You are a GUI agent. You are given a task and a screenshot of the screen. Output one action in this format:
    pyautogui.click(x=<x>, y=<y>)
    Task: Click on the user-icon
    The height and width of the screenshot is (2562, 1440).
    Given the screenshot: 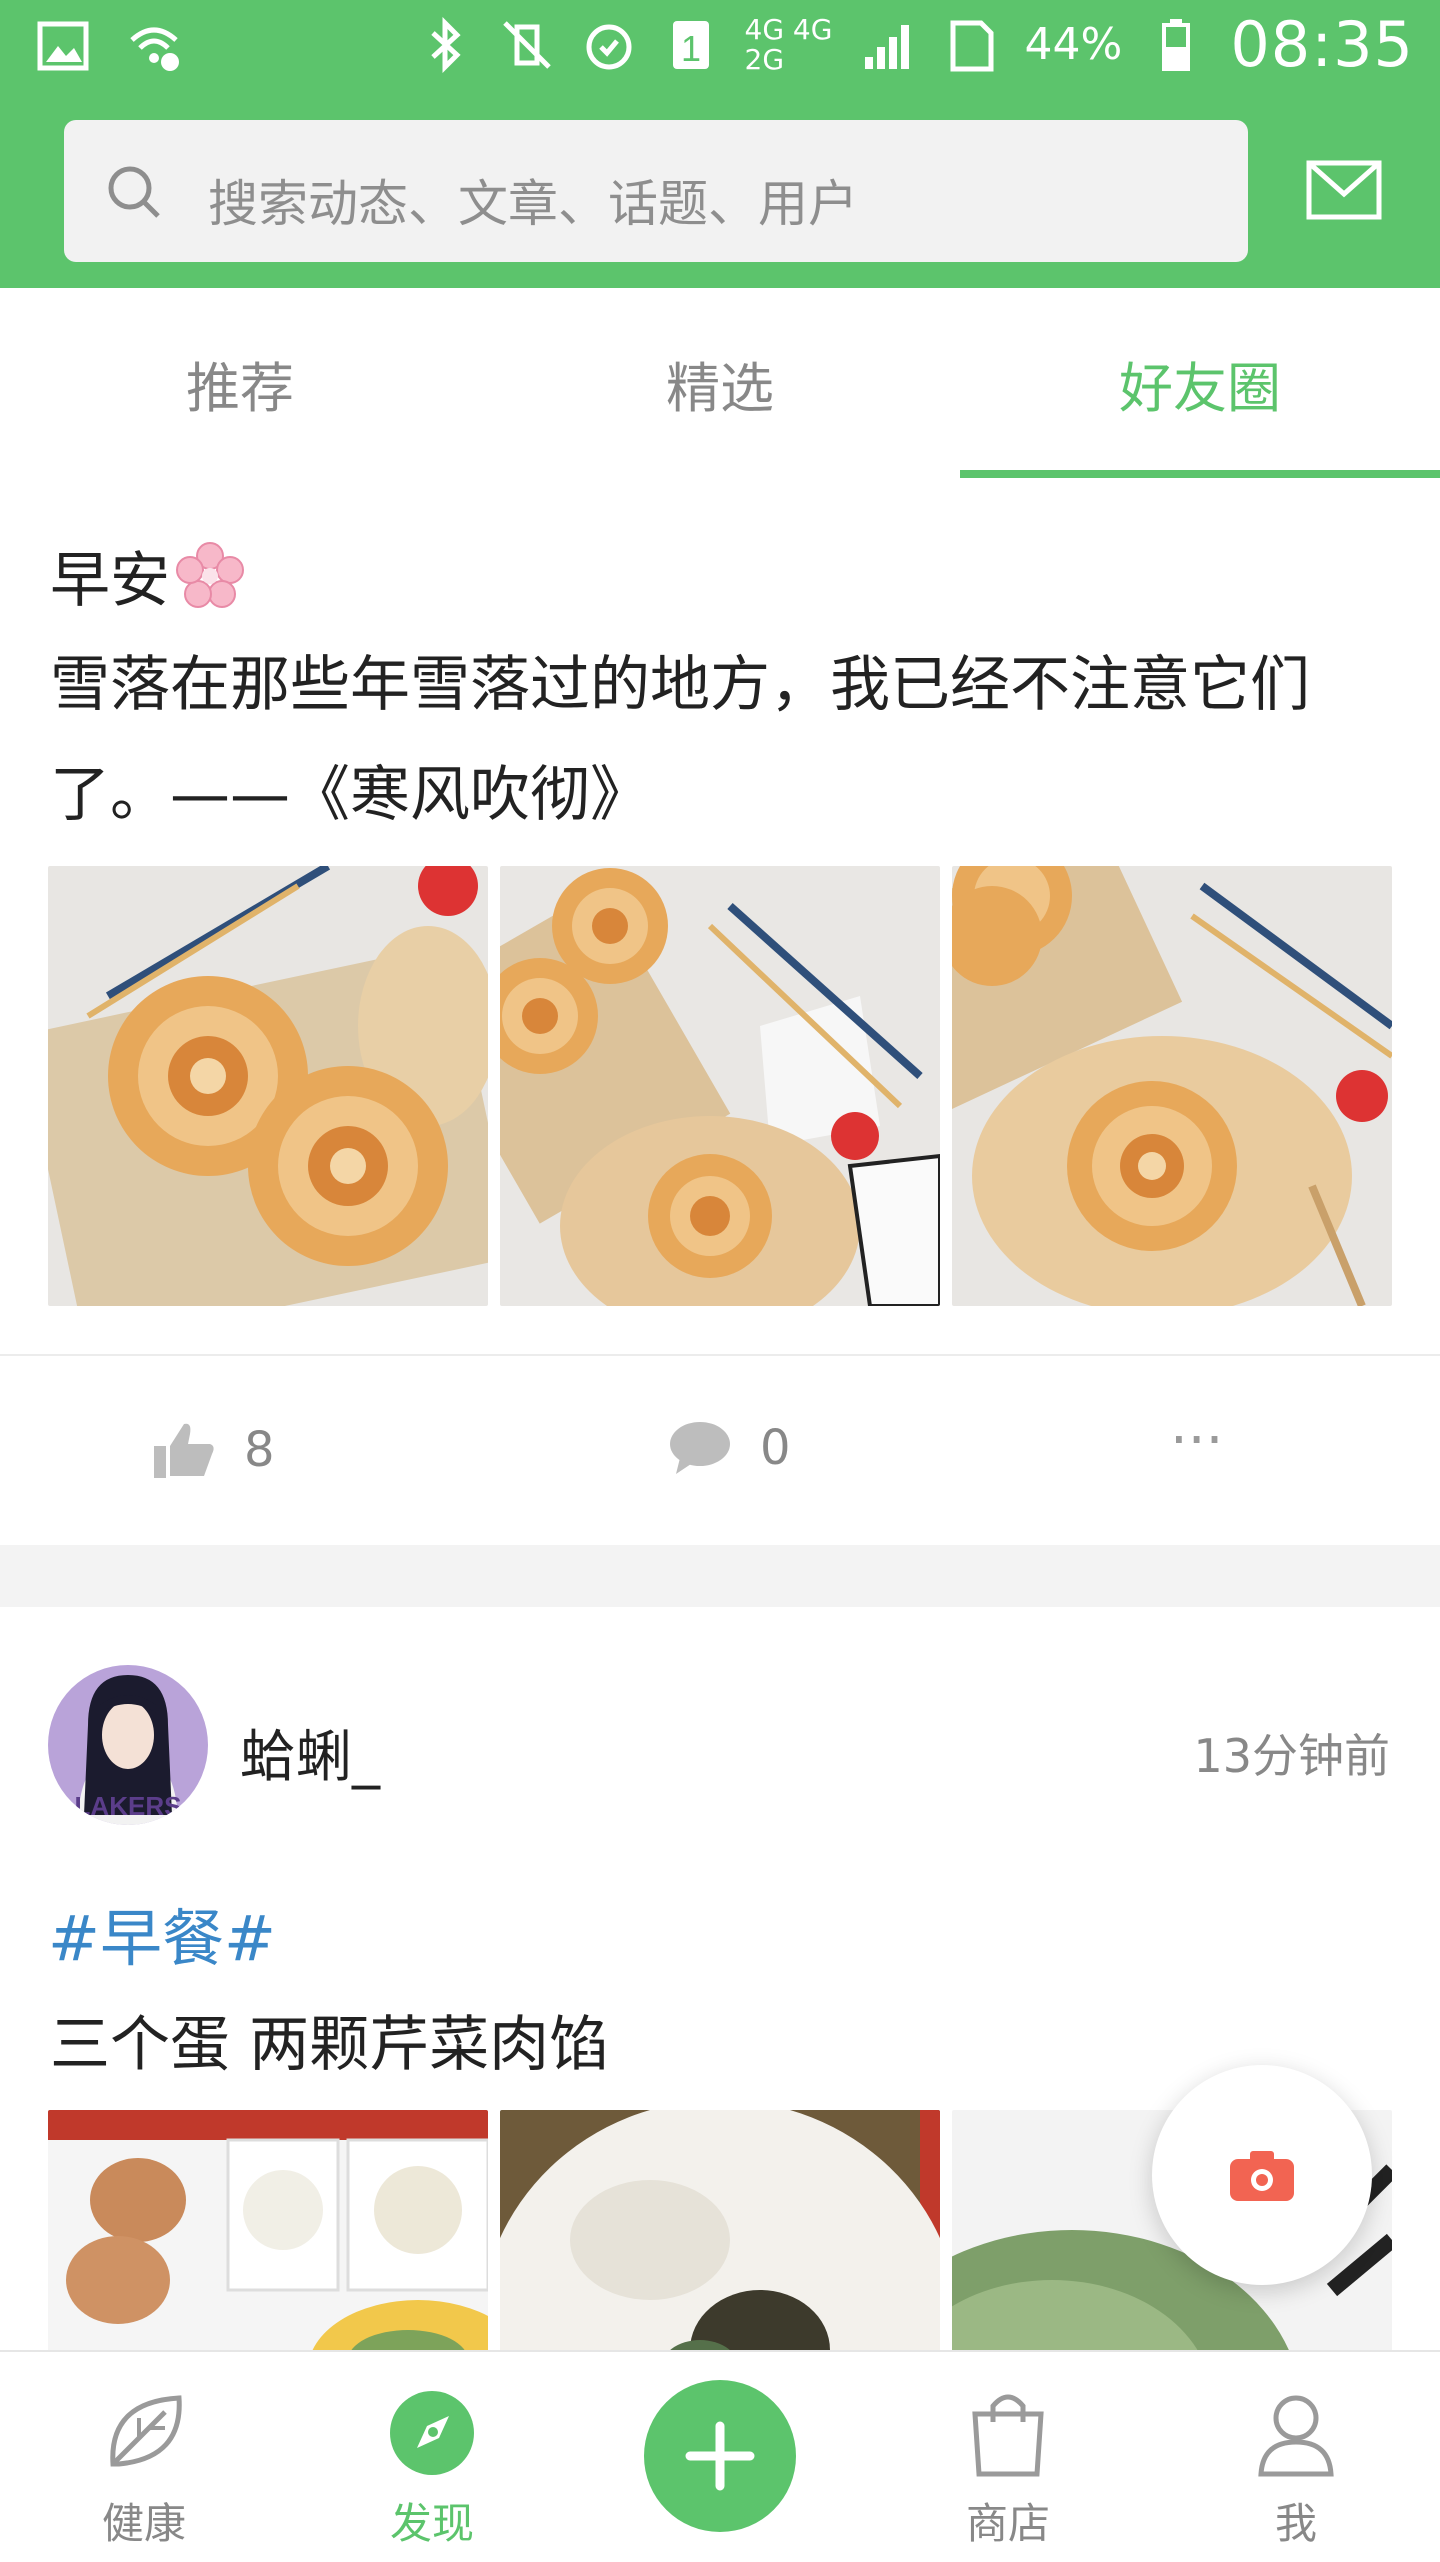 What is the action you would take?
    pyautogui.click(x=1296, y=2436)
    